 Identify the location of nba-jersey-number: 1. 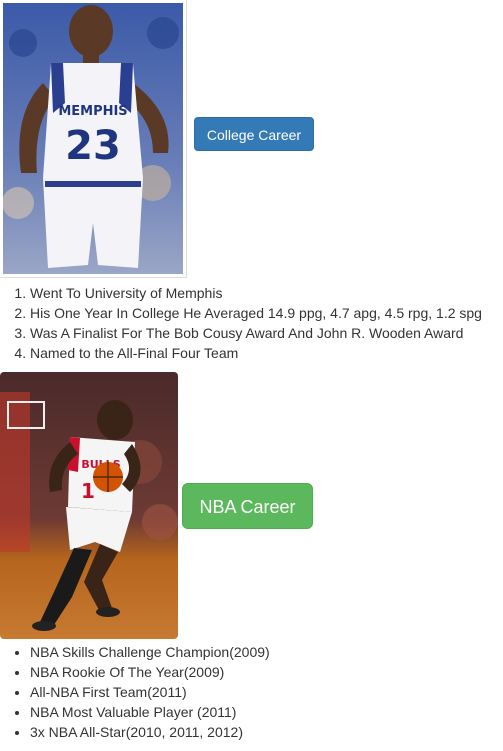
(88, 491).